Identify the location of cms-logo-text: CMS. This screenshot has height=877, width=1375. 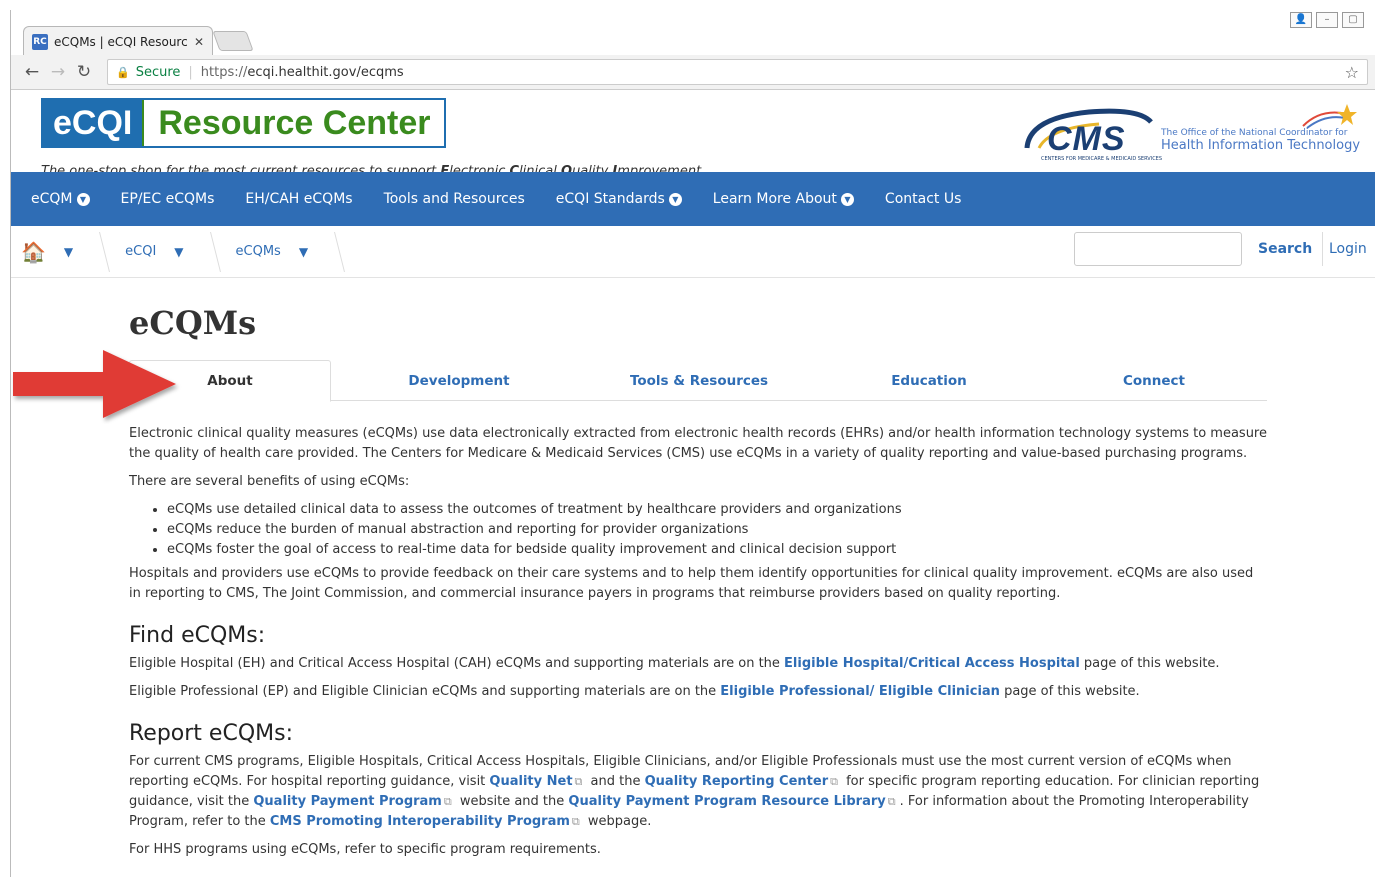
(1086, 139).